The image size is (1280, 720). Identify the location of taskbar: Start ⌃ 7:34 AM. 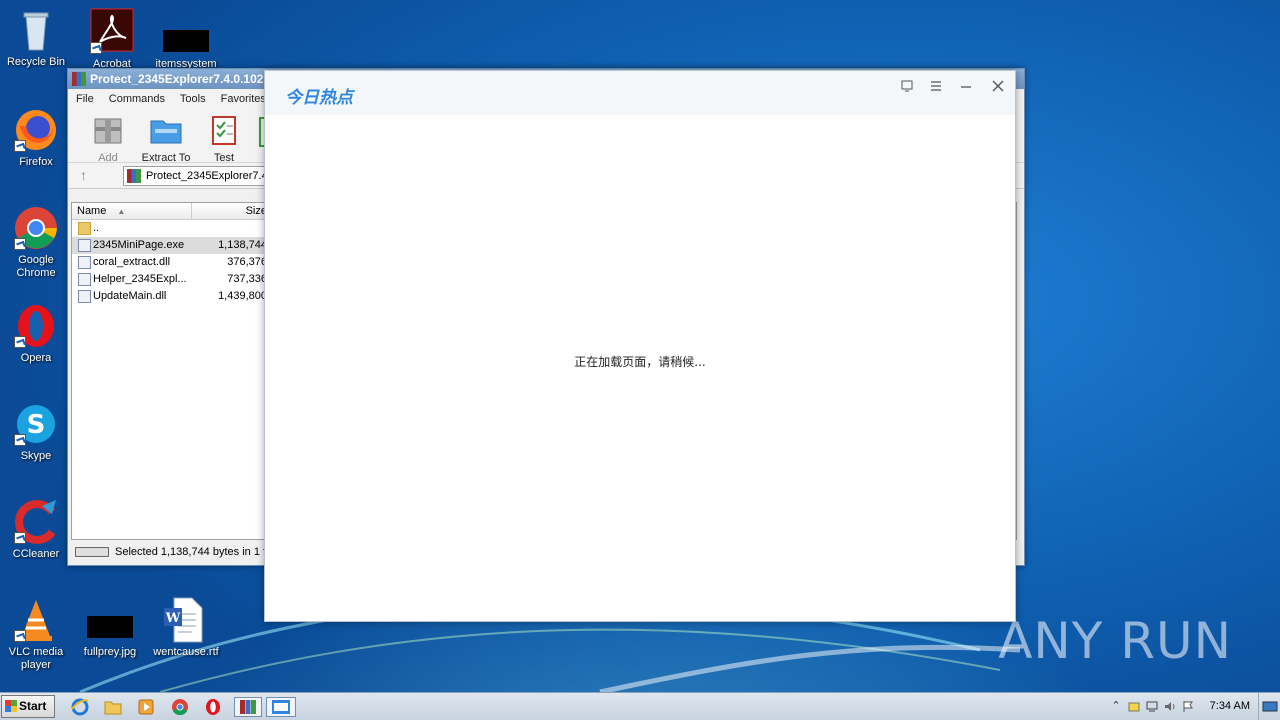
(640, 706).